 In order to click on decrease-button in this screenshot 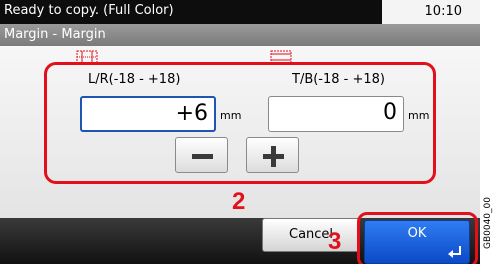, I will do `click(201, 155)`.